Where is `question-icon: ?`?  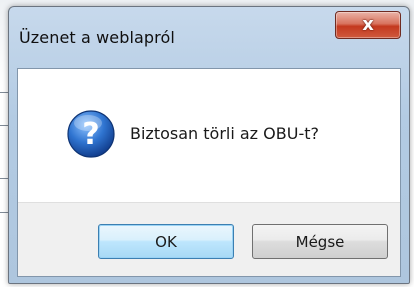
question-icon: ? is located at coordinates (91, 134).